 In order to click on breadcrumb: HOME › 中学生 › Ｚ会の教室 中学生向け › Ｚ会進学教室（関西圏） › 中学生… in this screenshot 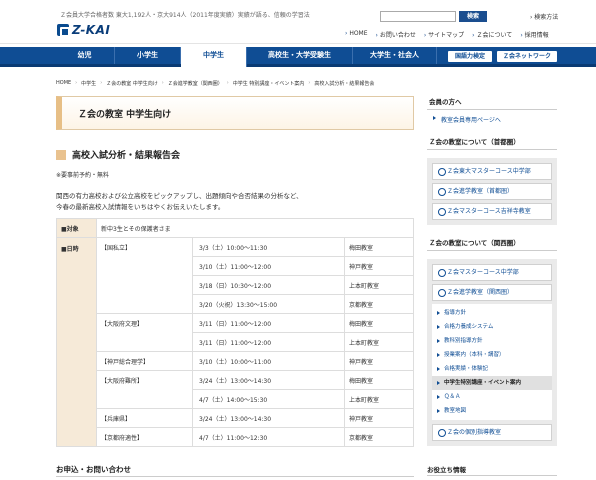, I will do `click(215, 83)`.